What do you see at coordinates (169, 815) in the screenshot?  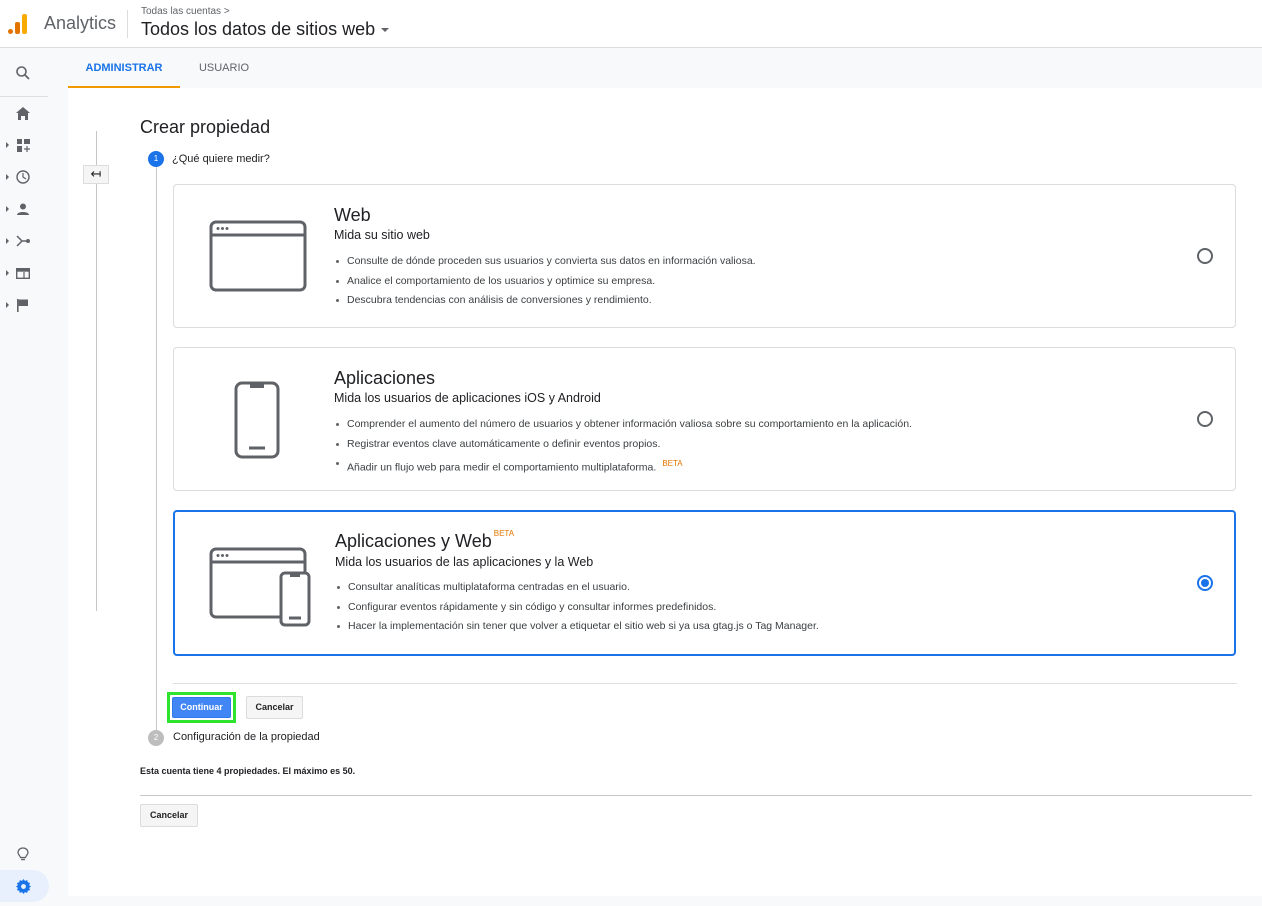 I see `footer-cancel-button: Cancelar` at bounding box center [169, 815].